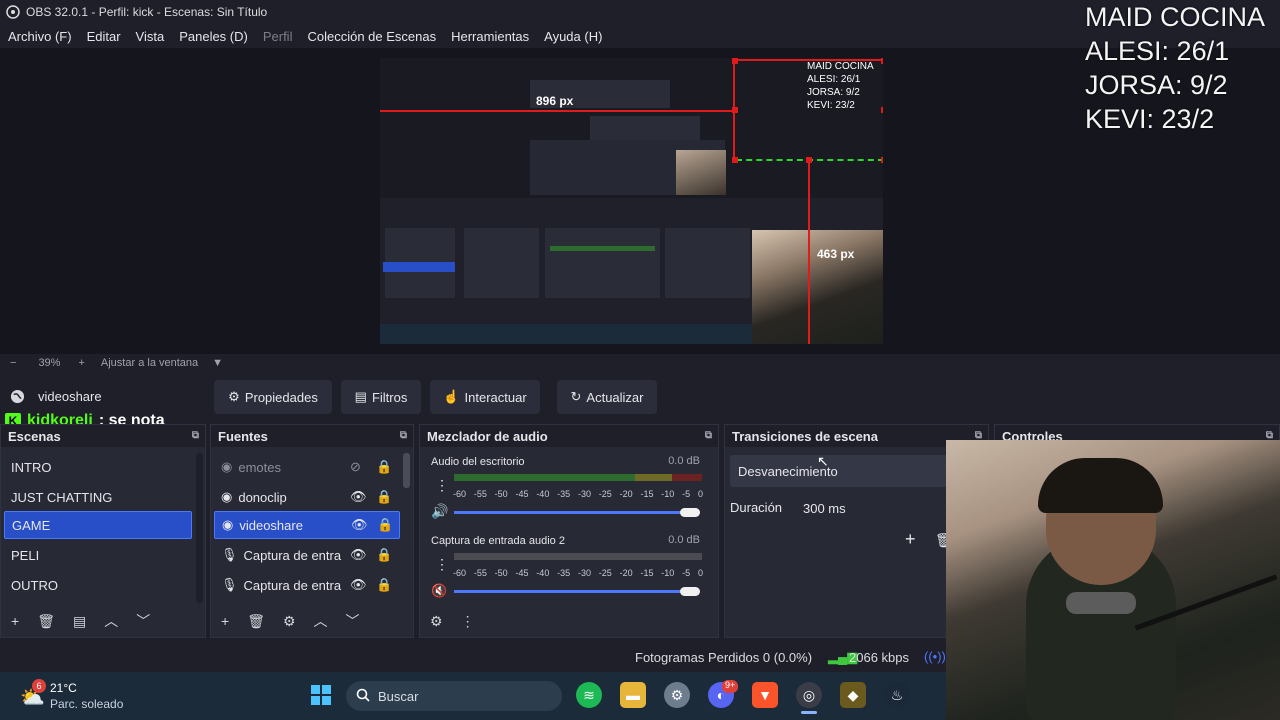 The width and height of the screenshot is (1280, 720). What do you see at coordinates (589, 695) in the screenshot?
I see `spotify-icon: ≋` at bounding box center [589, 695].